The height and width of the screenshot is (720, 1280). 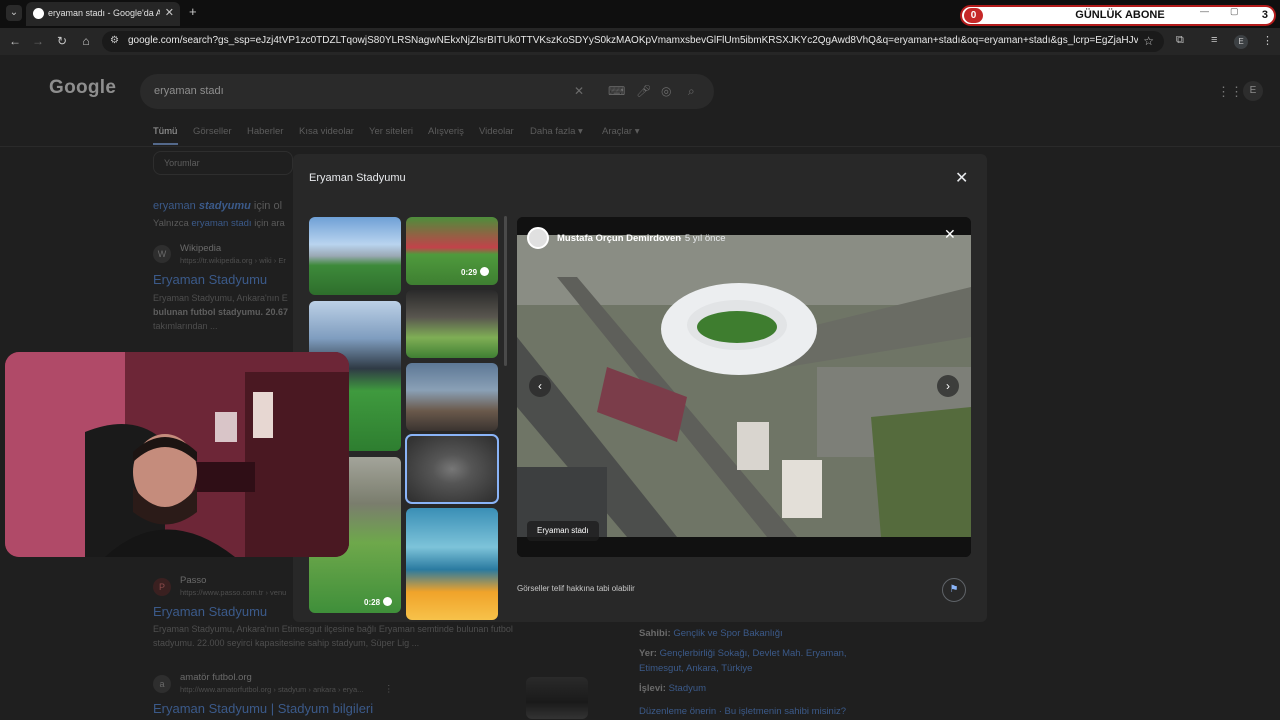 What do you see at coordinates (86, 41) in the screenshot?
I see `home-icon: ⌂` at bounding box center [86, 41].